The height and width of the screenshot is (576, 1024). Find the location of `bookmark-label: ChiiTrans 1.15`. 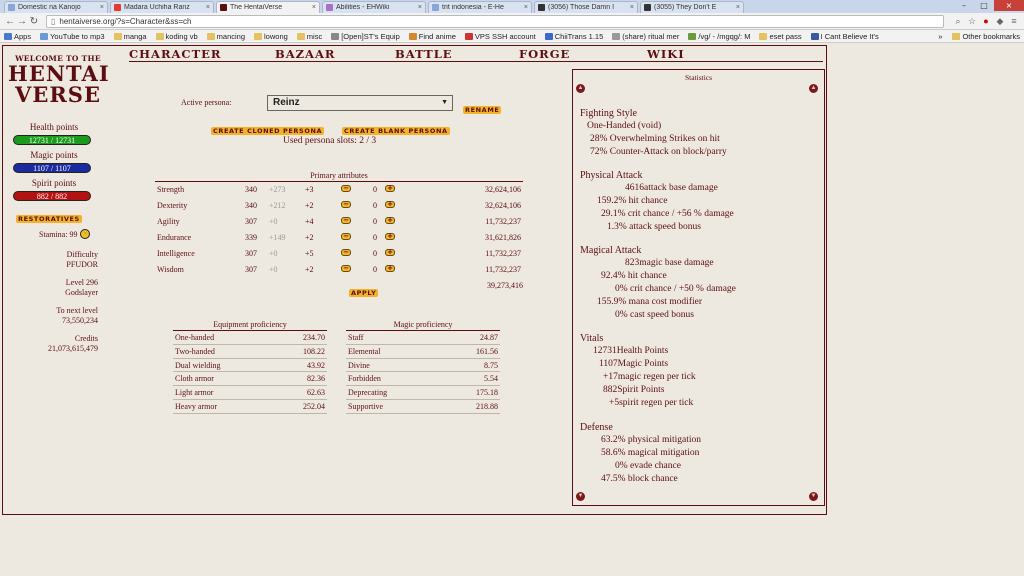

bookmark-label: ChiiTrans 1.15 is located at coordinates (579, 36).